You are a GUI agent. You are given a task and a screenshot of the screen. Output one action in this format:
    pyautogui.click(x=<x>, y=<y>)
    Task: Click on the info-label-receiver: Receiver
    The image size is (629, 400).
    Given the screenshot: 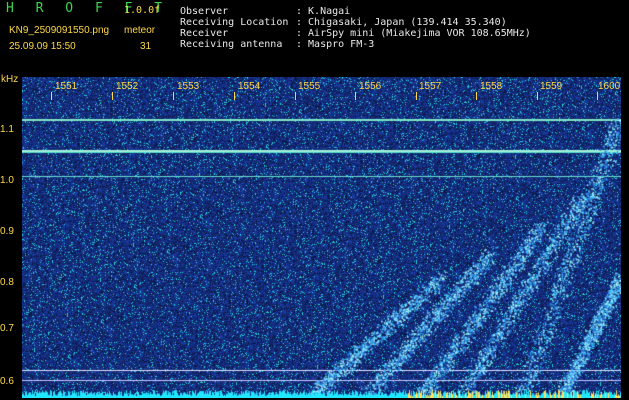 What is the action you would take?
    pyautogui.click(x=204, y=33)
    